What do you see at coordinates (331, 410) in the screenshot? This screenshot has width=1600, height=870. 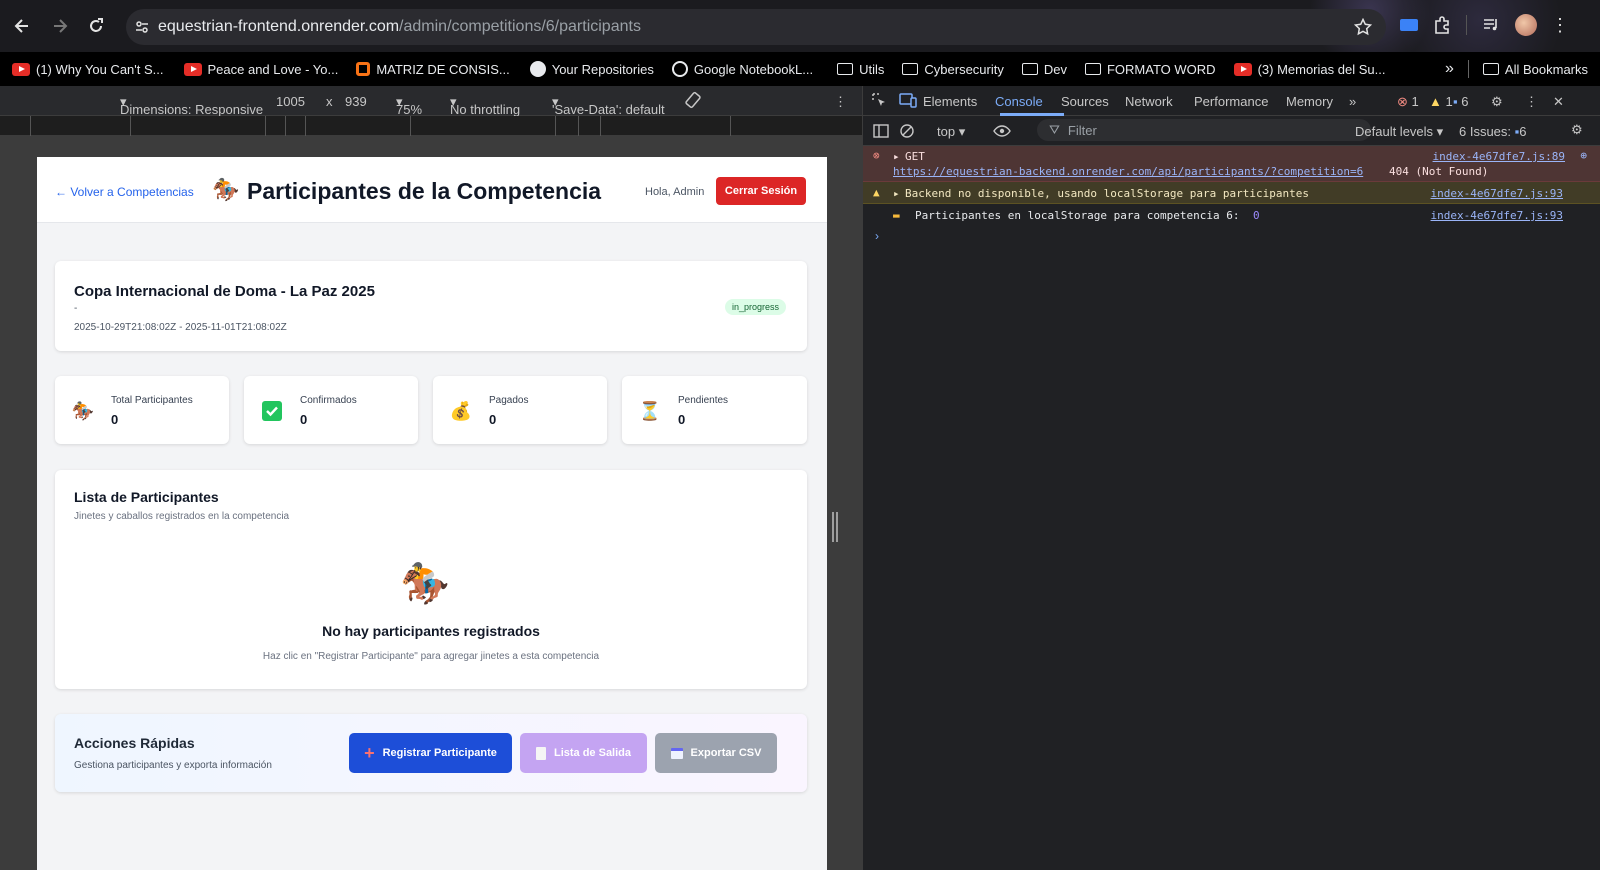 I see `stat-card-confirmed: Confirmados 0` at bounding box center [331, 410].